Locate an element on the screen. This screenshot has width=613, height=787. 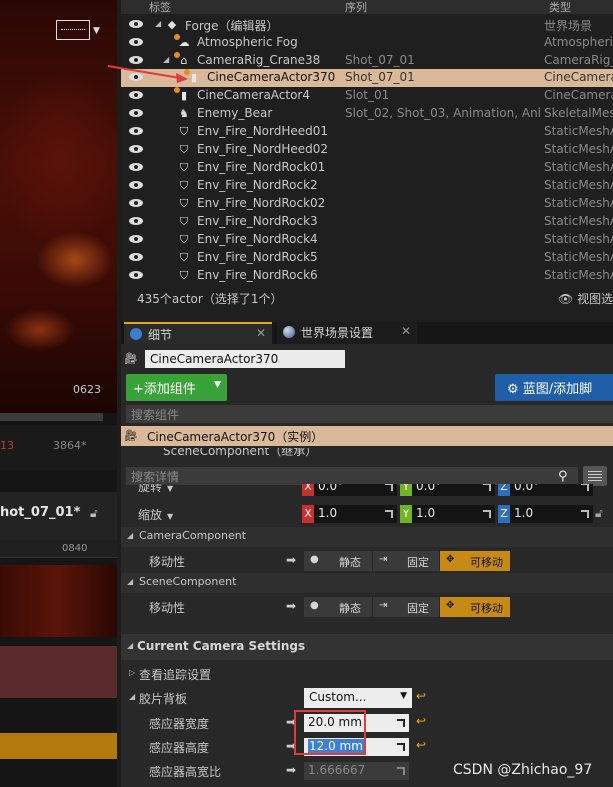
rotation-y-field: Y 0.0° is located at coordinates (447, 490).